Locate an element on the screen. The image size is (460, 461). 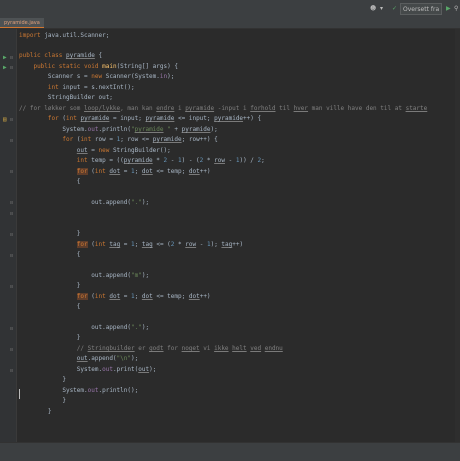
code-line-4: public static void main(String[] args) { is located at coordinates (105, 66).